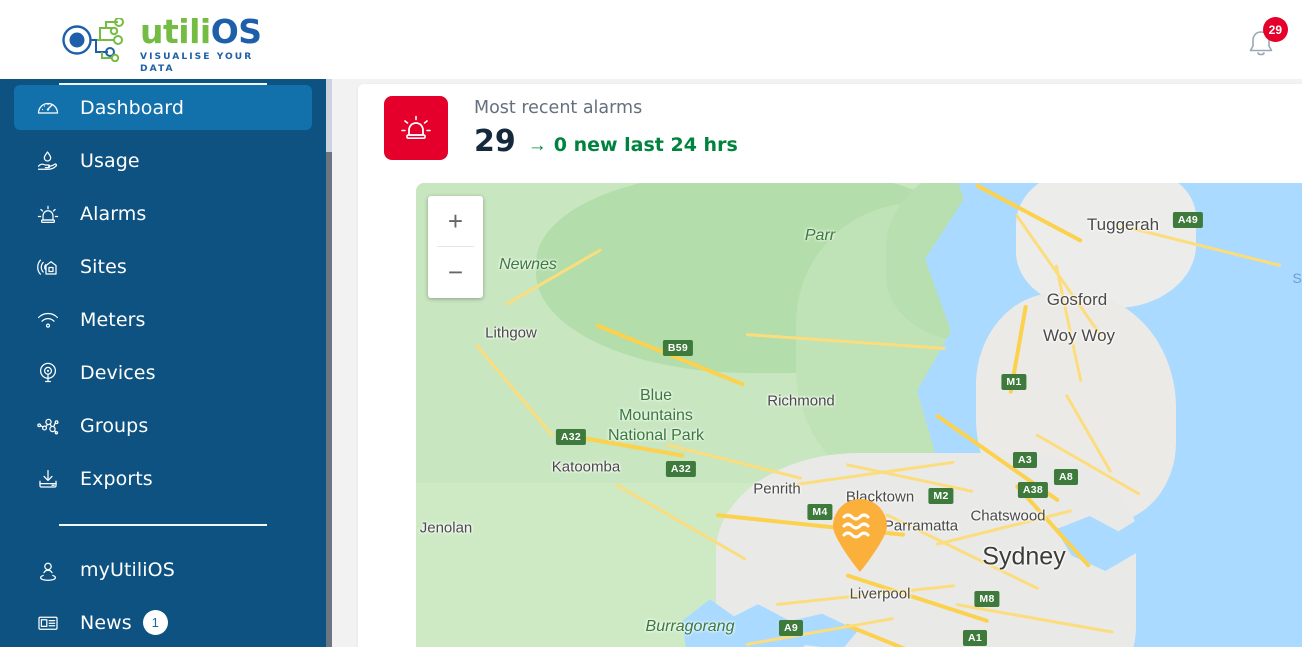 This screenshot has height=647, width=1302. I want to click on logo-tagline: VISUALISE YOUR DATA, so click(197, 63).